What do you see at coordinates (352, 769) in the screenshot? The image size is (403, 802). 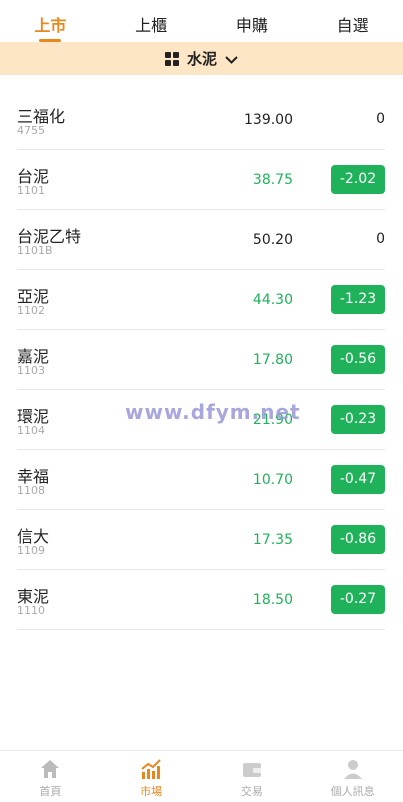 I see `person-icon` at bounding box center [352, 769].